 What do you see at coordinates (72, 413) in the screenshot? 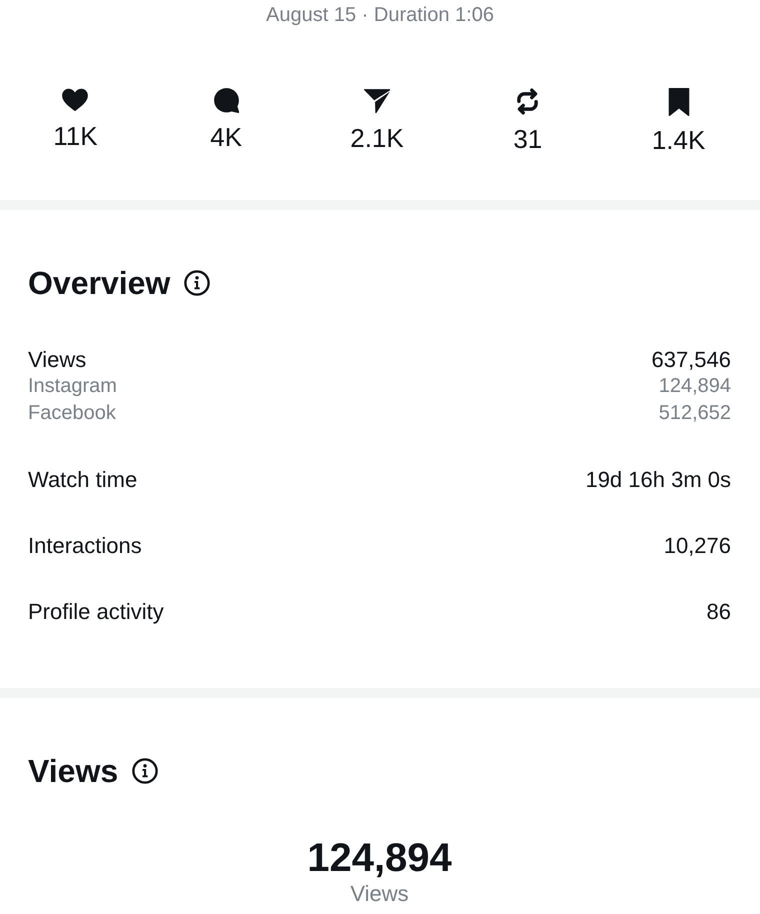
I see `source-label: Facebook` at bounding box center [72, 413].